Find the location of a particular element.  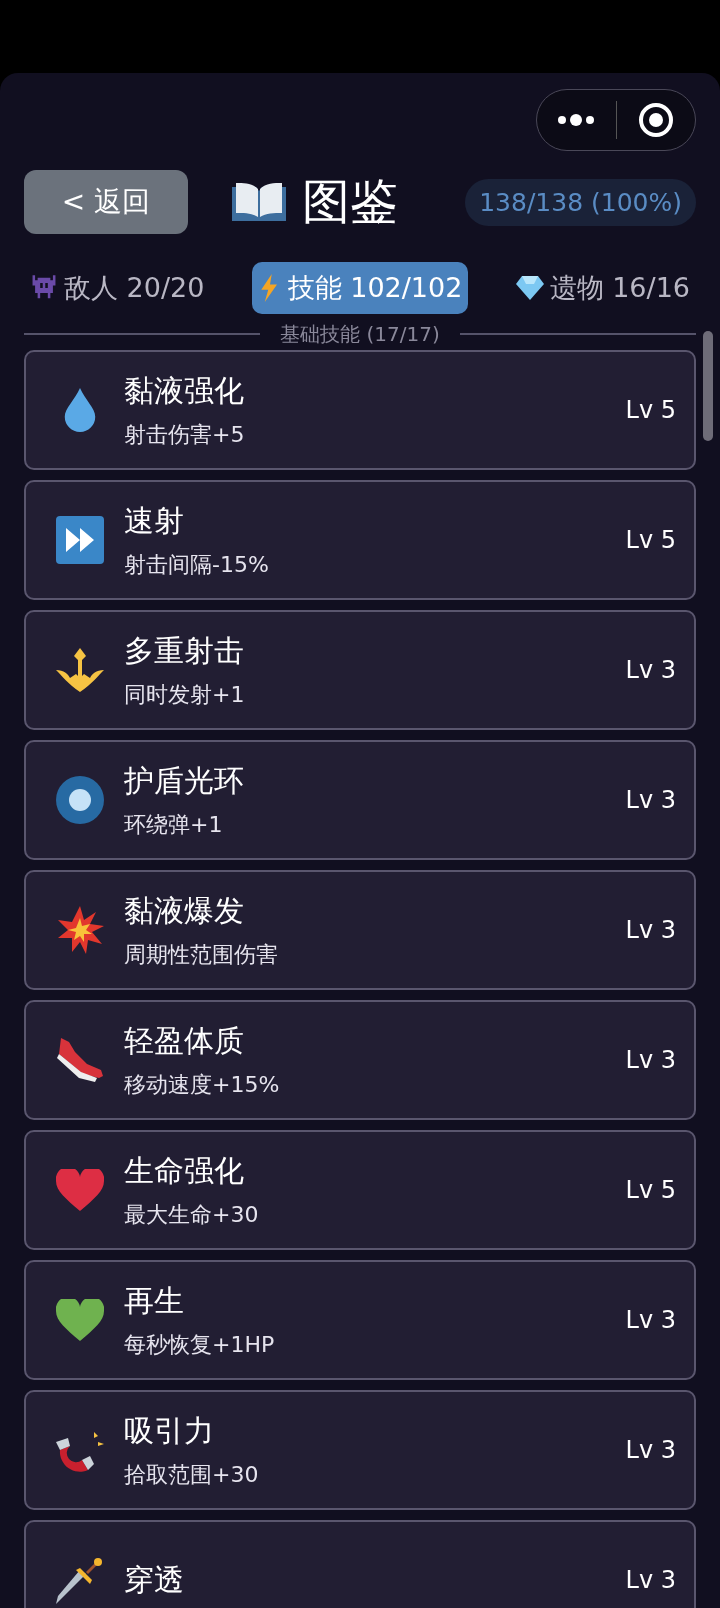

skill-card: 黏液强化 射击伤害+5 Lv 5 is located at coordinates (360, 410).